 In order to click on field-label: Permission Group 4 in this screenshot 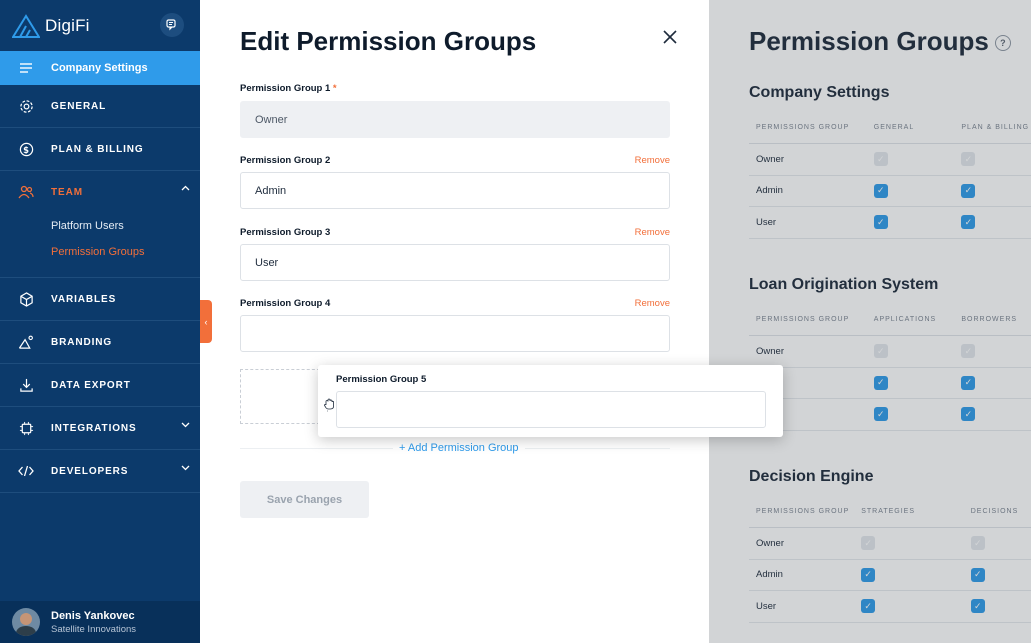, I will do `click(285, 303)`.